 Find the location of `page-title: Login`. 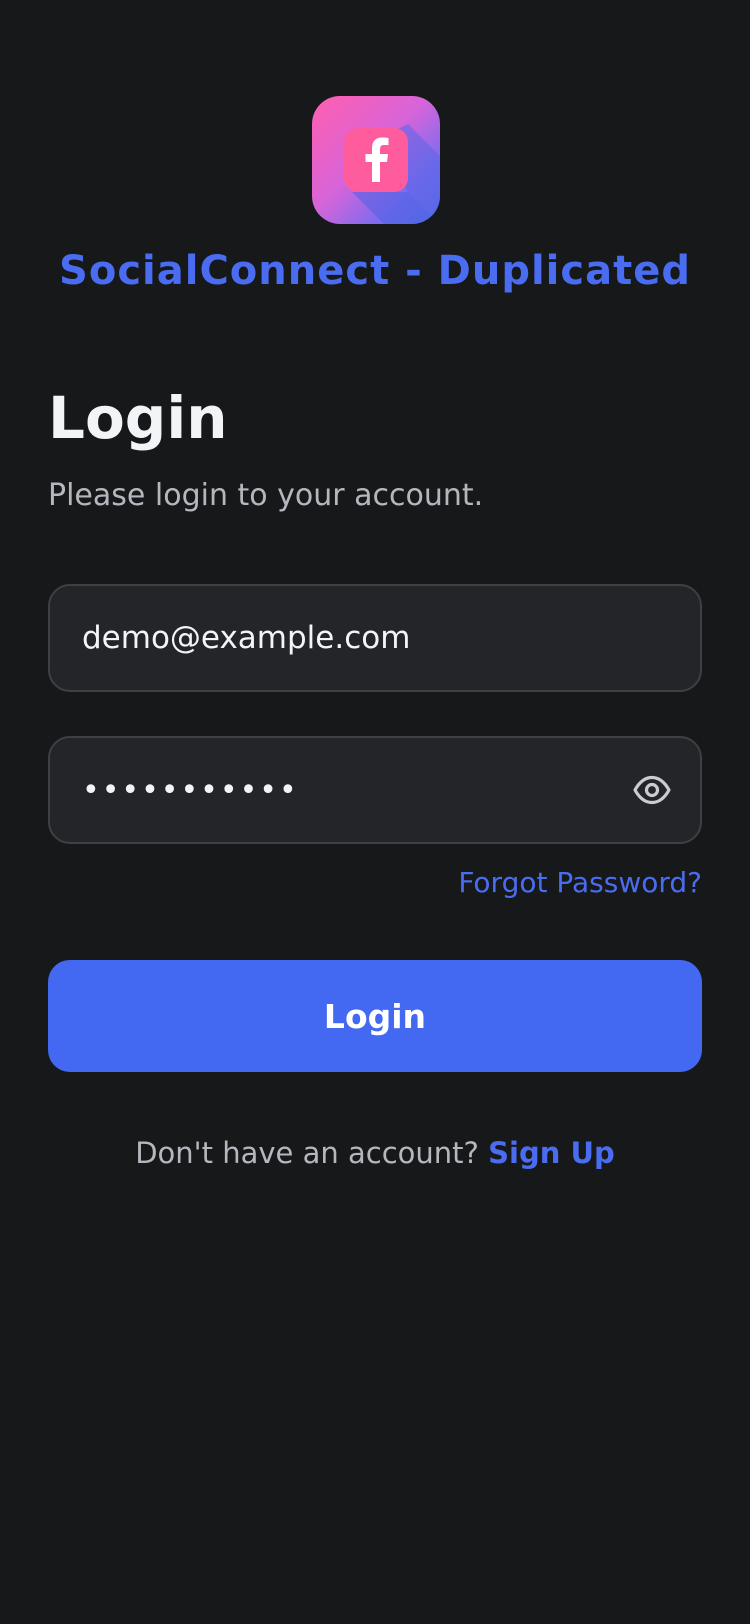

page-title: Login is located at coordinates (138, 418).